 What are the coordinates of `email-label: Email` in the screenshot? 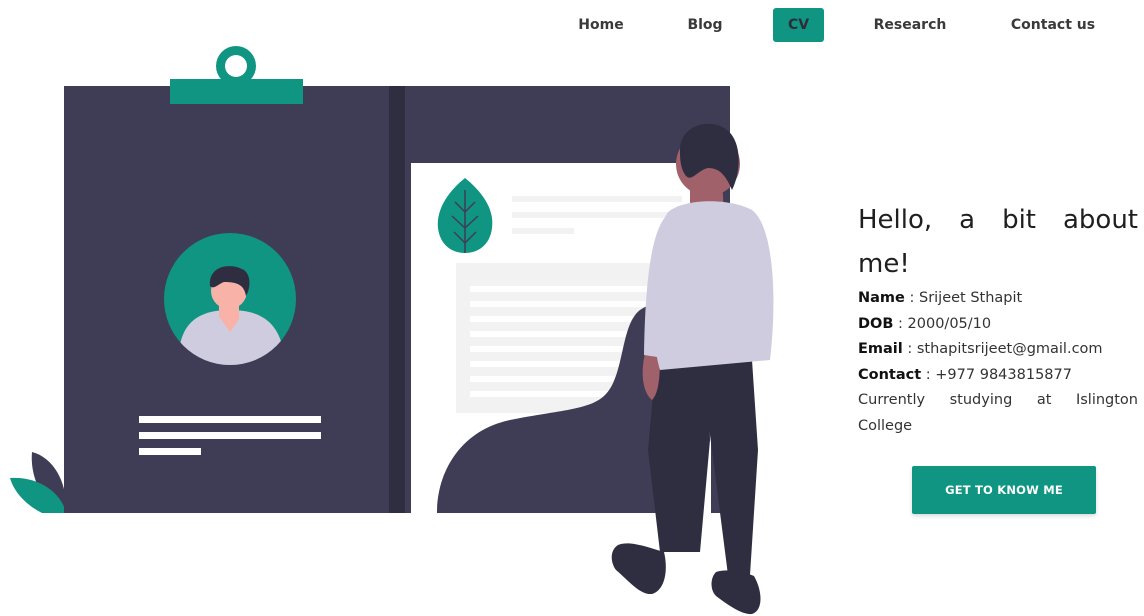 It's located at (880, 349).